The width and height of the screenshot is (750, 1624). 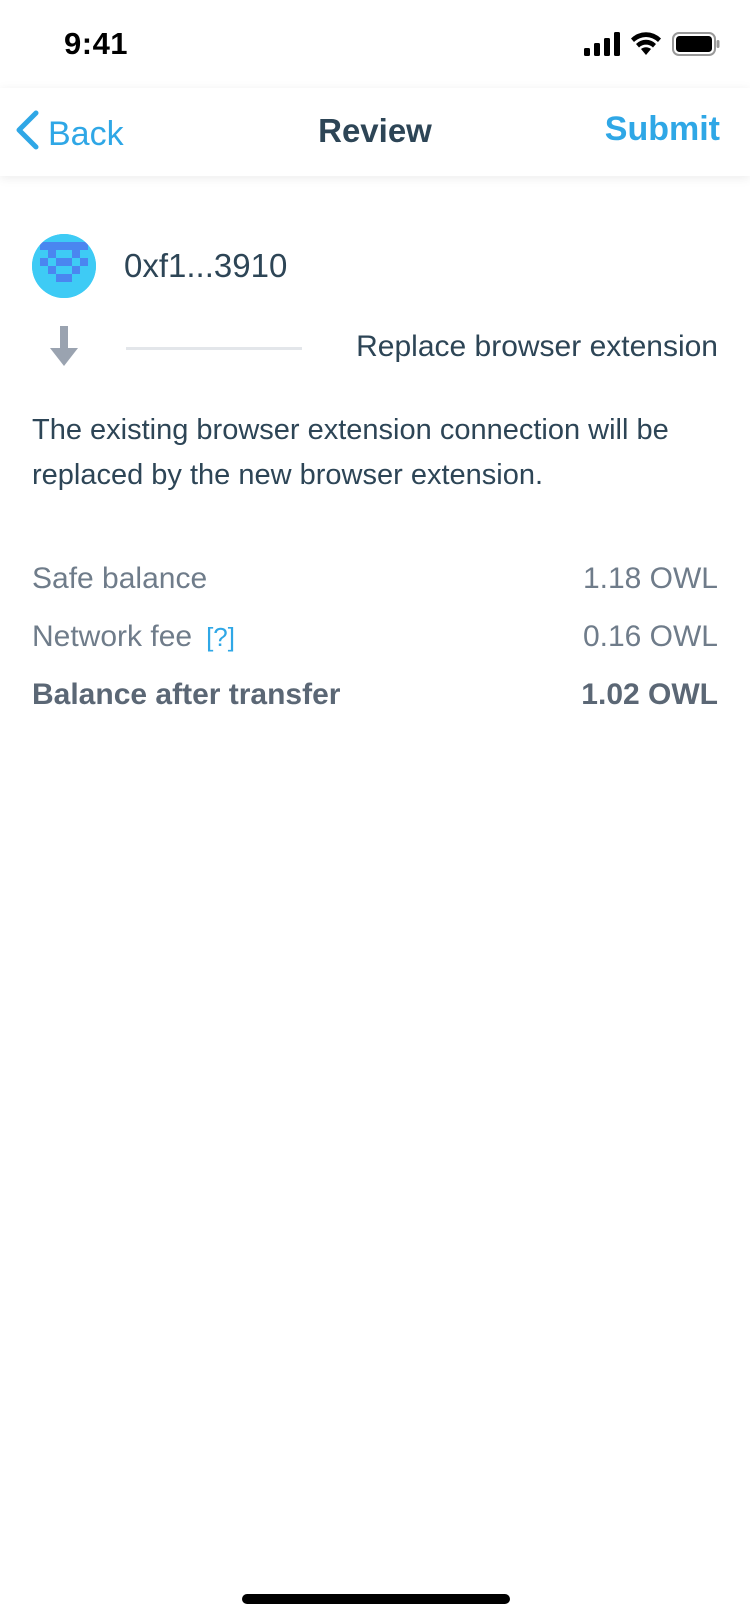 What do you see at coordinates (662, 129) in the screenshot?
I see `submit-button: Submit` at bounding box center [662, 129].